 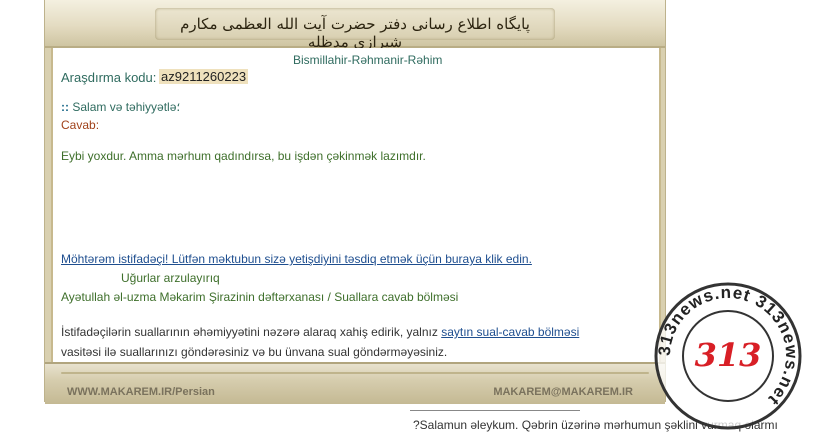 What do you see at coordinates (109, 77) in the screenshot?
I see `code-label: Araşdırma kodu:` at bounding box center [109, 77].